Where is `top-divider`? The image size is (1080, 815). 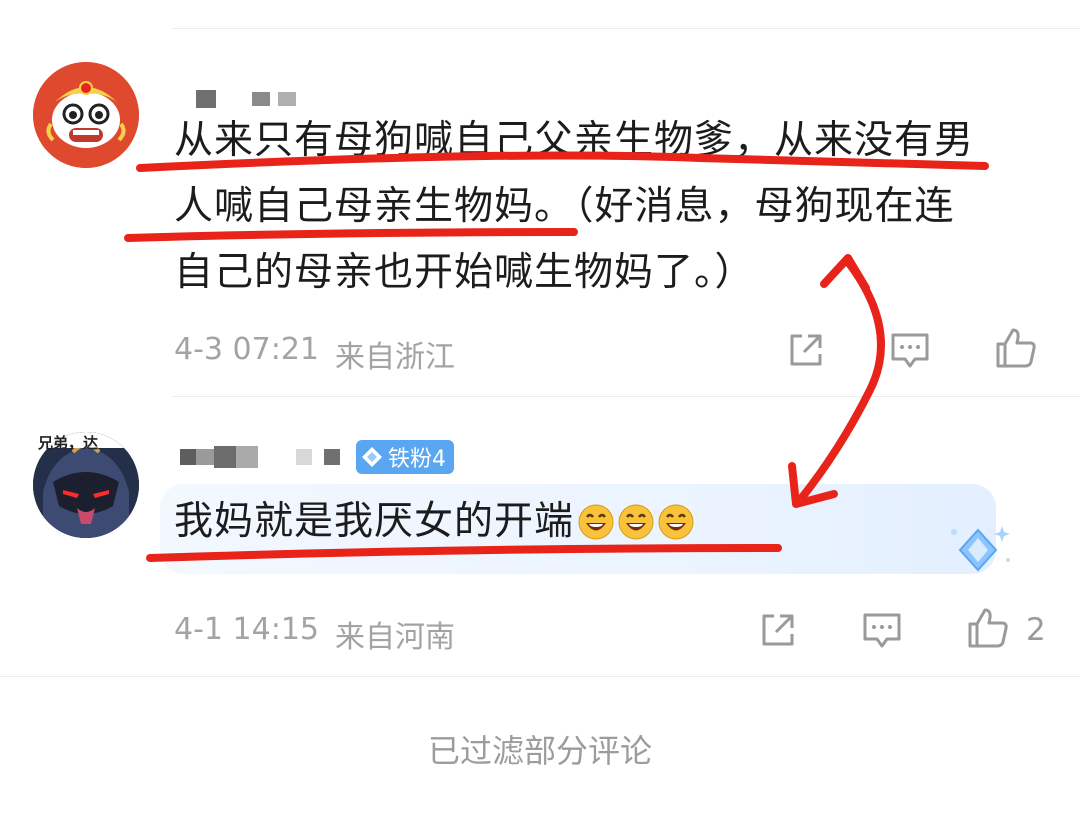 top-divider is located at coordinates (626, 28).